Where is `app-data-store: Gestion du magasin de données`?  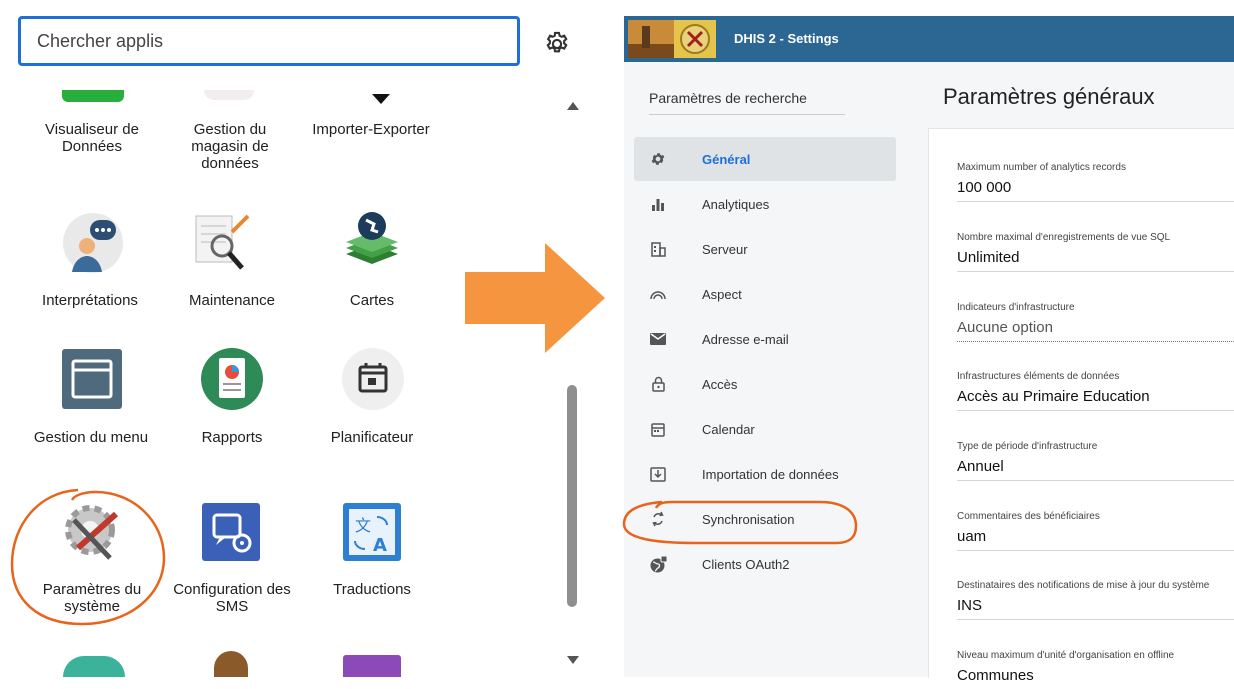 app-data-store: Gestion du magasin de données is located at coordinates (230, 146).